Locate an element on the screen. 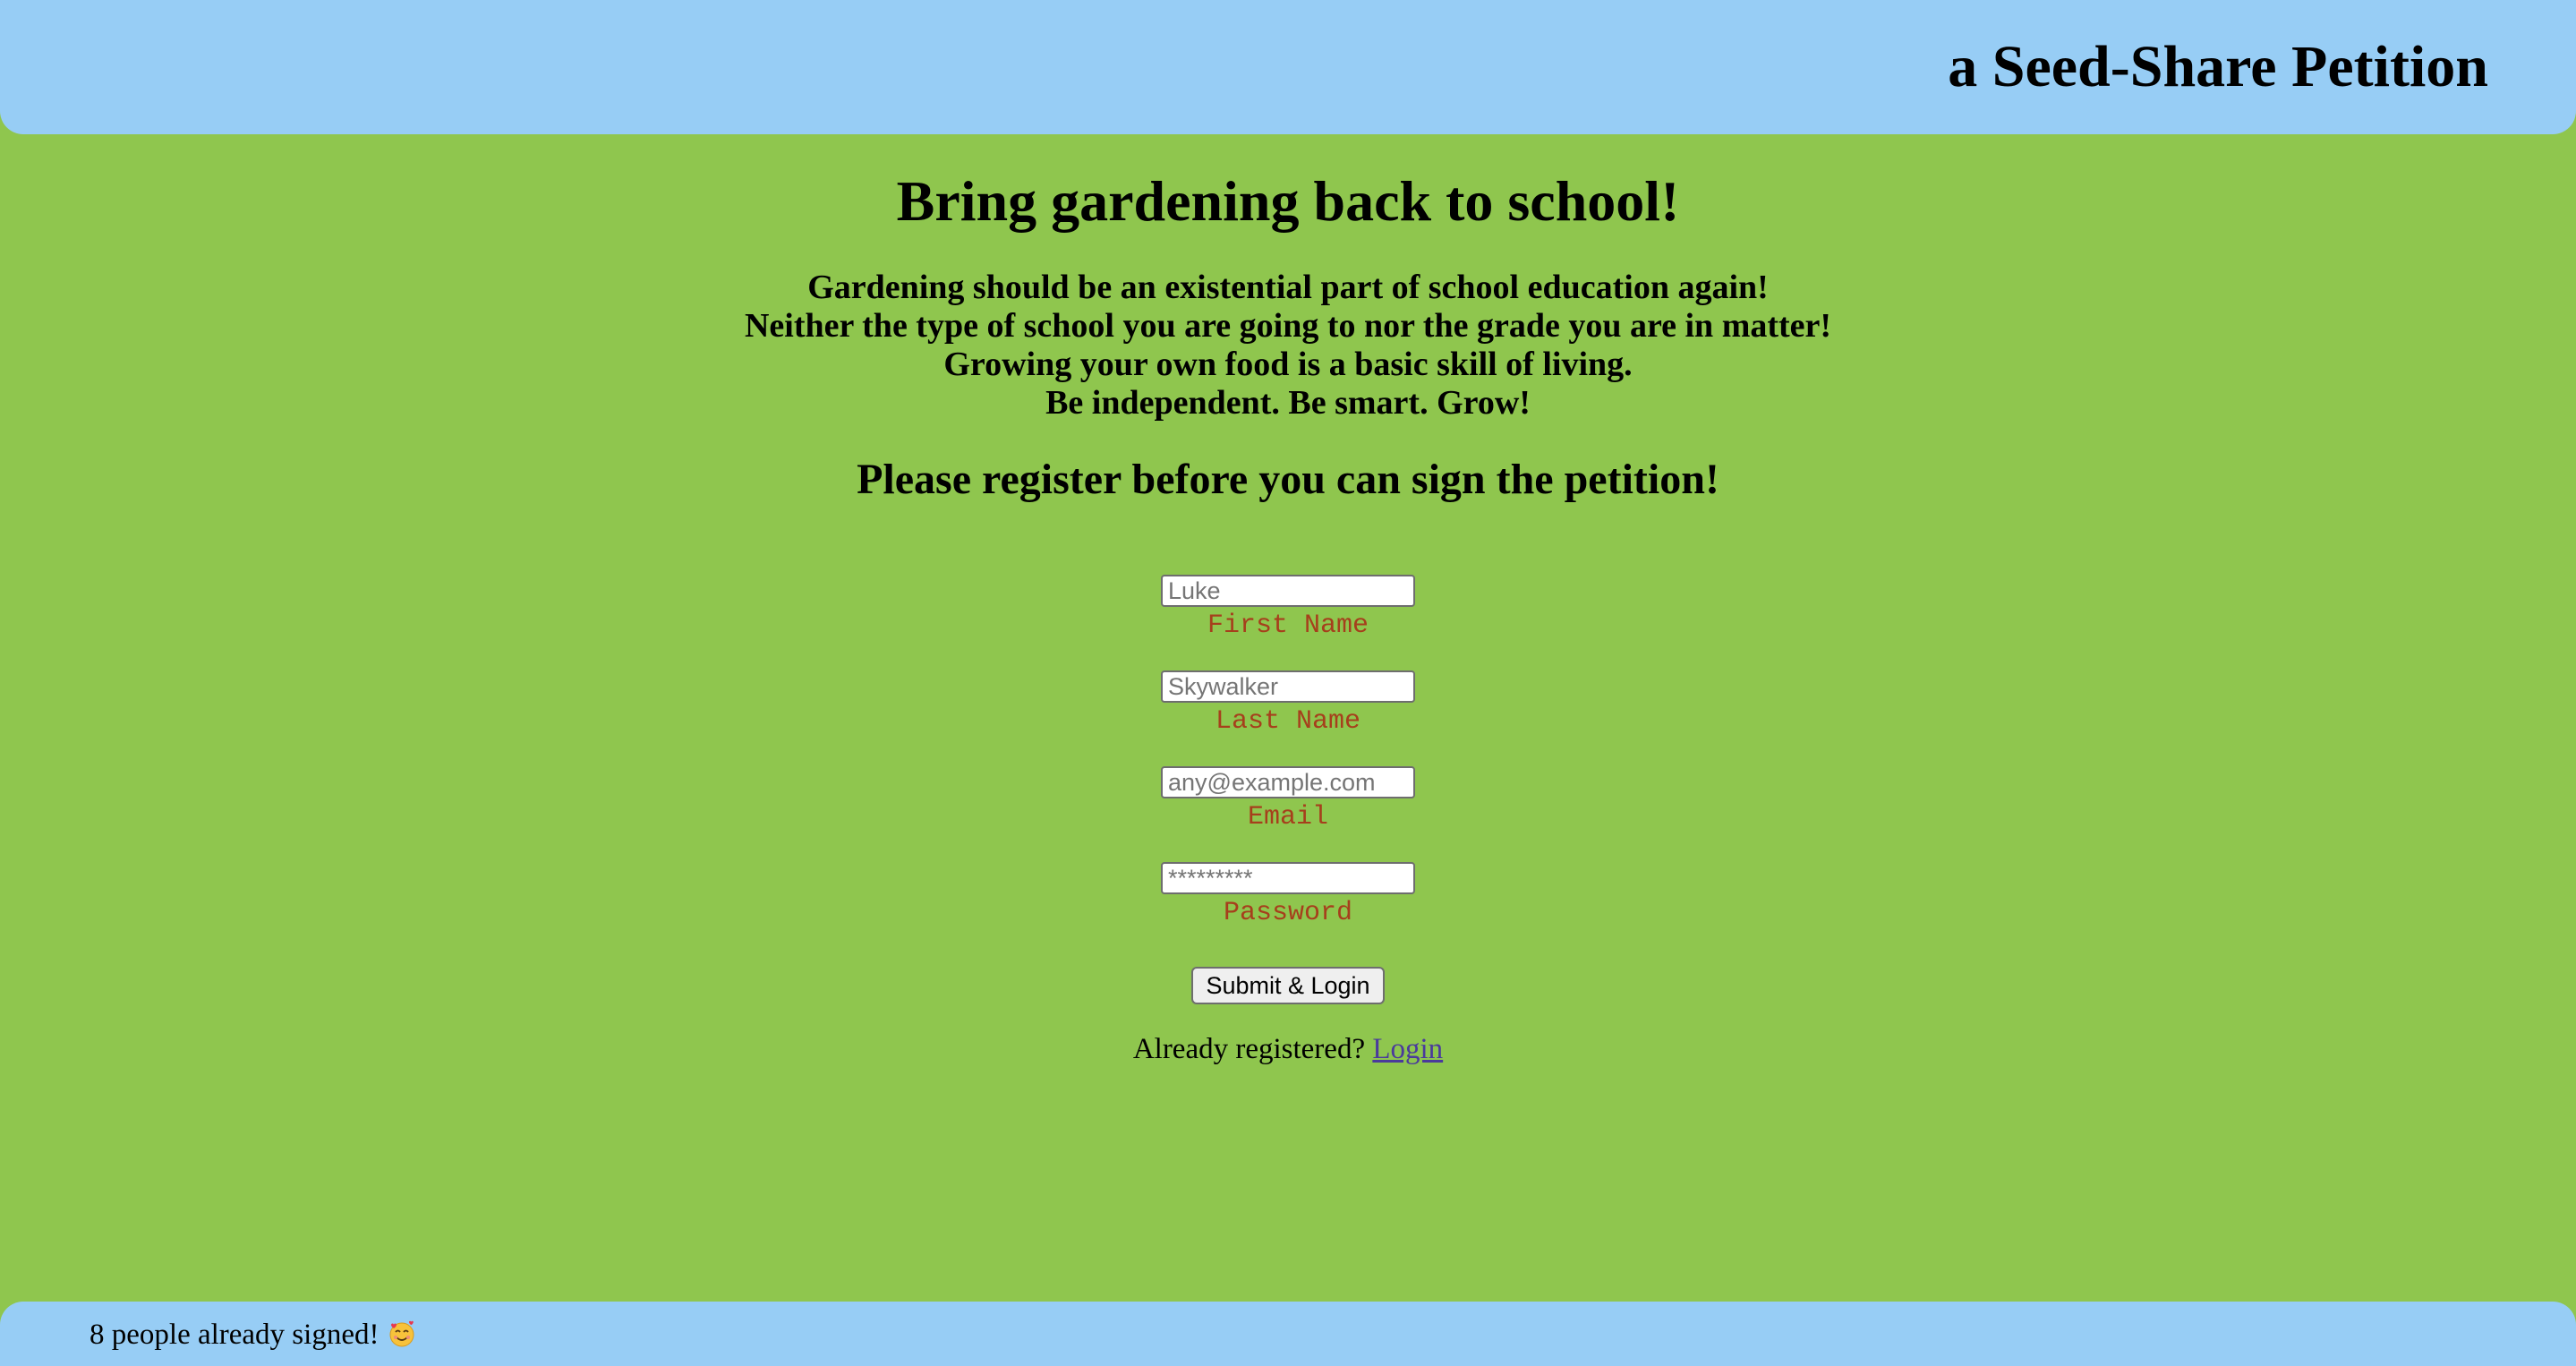  email-label: Email is located at coordinates (1287, 817).